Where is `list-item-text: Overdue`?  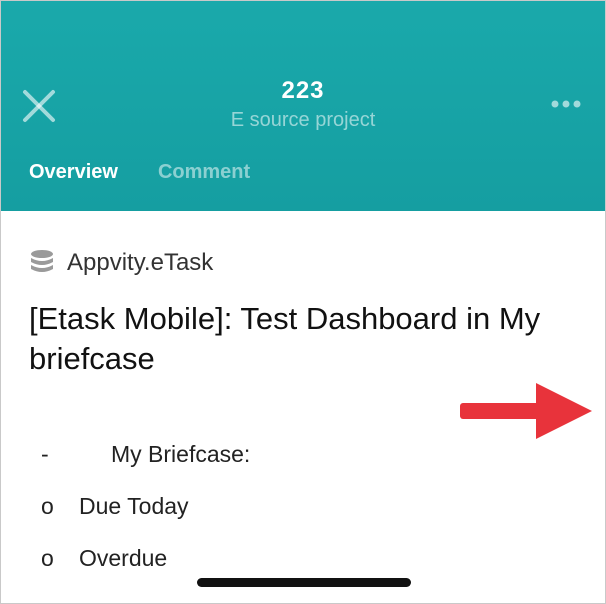 list-item-text: Overdue is located at coordinates (123, 558).